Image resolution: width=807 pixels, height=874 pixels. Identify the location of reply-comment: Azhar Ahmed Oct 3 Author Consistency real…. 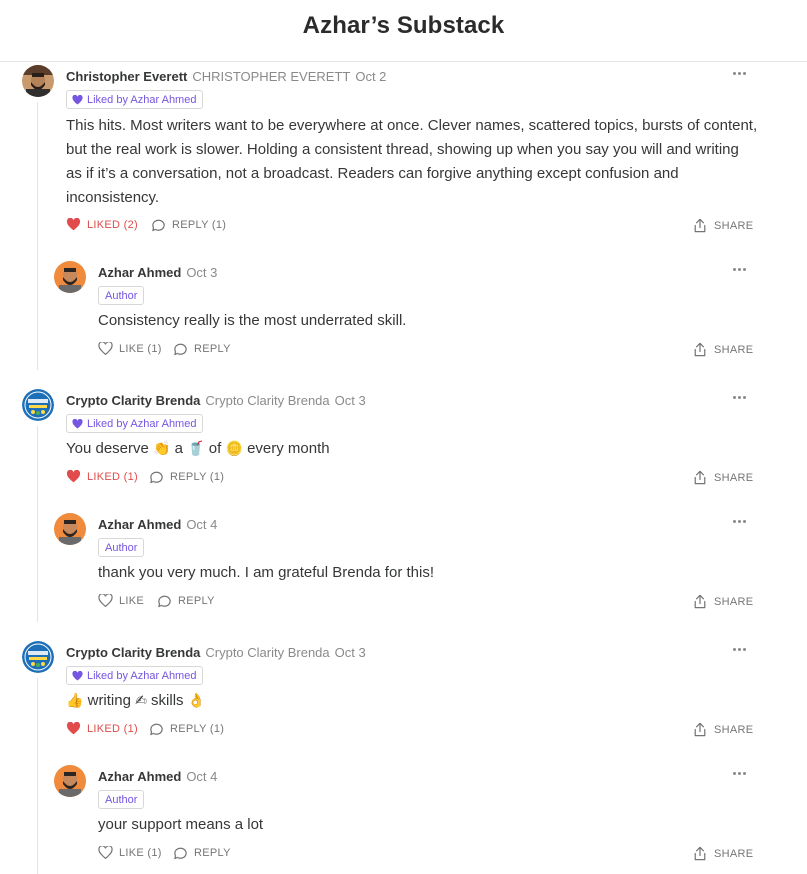
(408, 311).